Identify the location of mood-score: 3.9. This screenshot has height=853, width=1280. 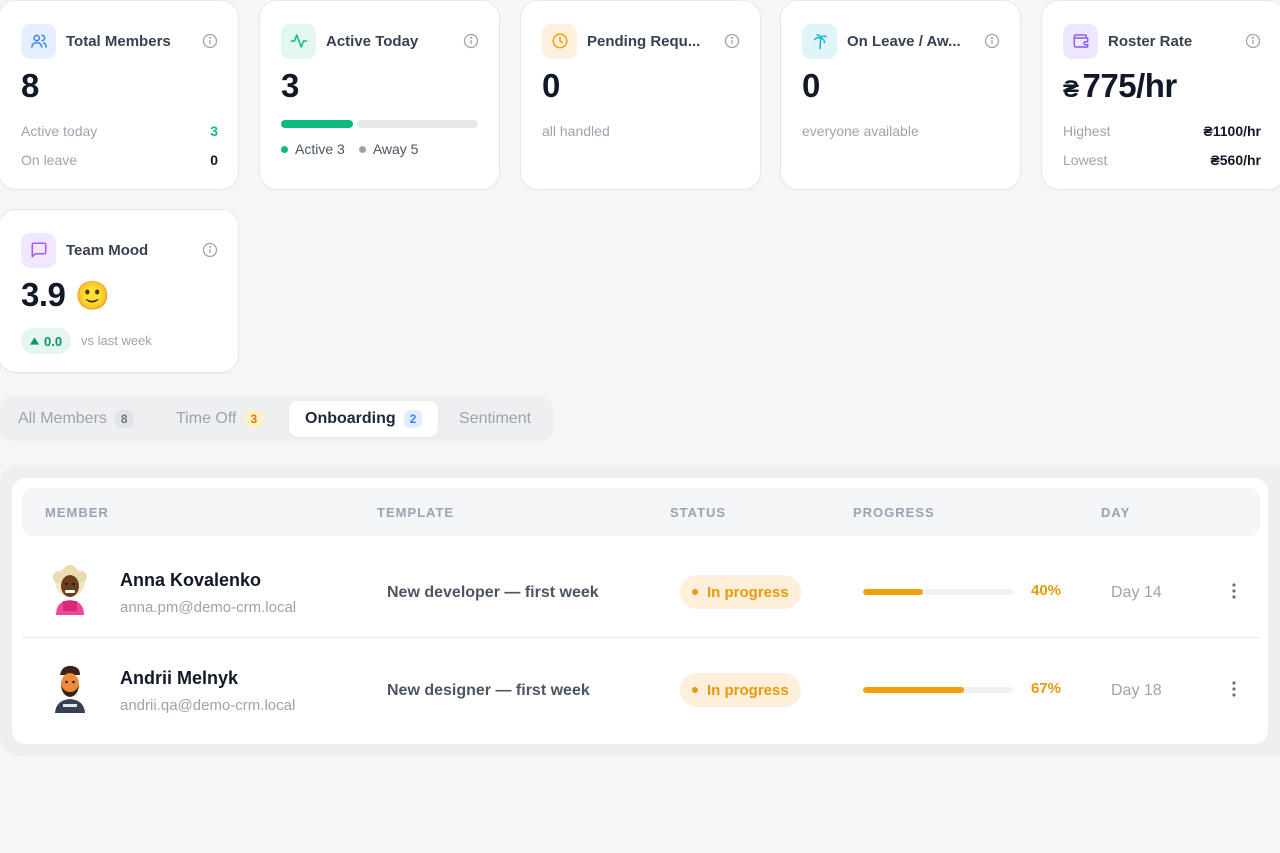
(43, 294).